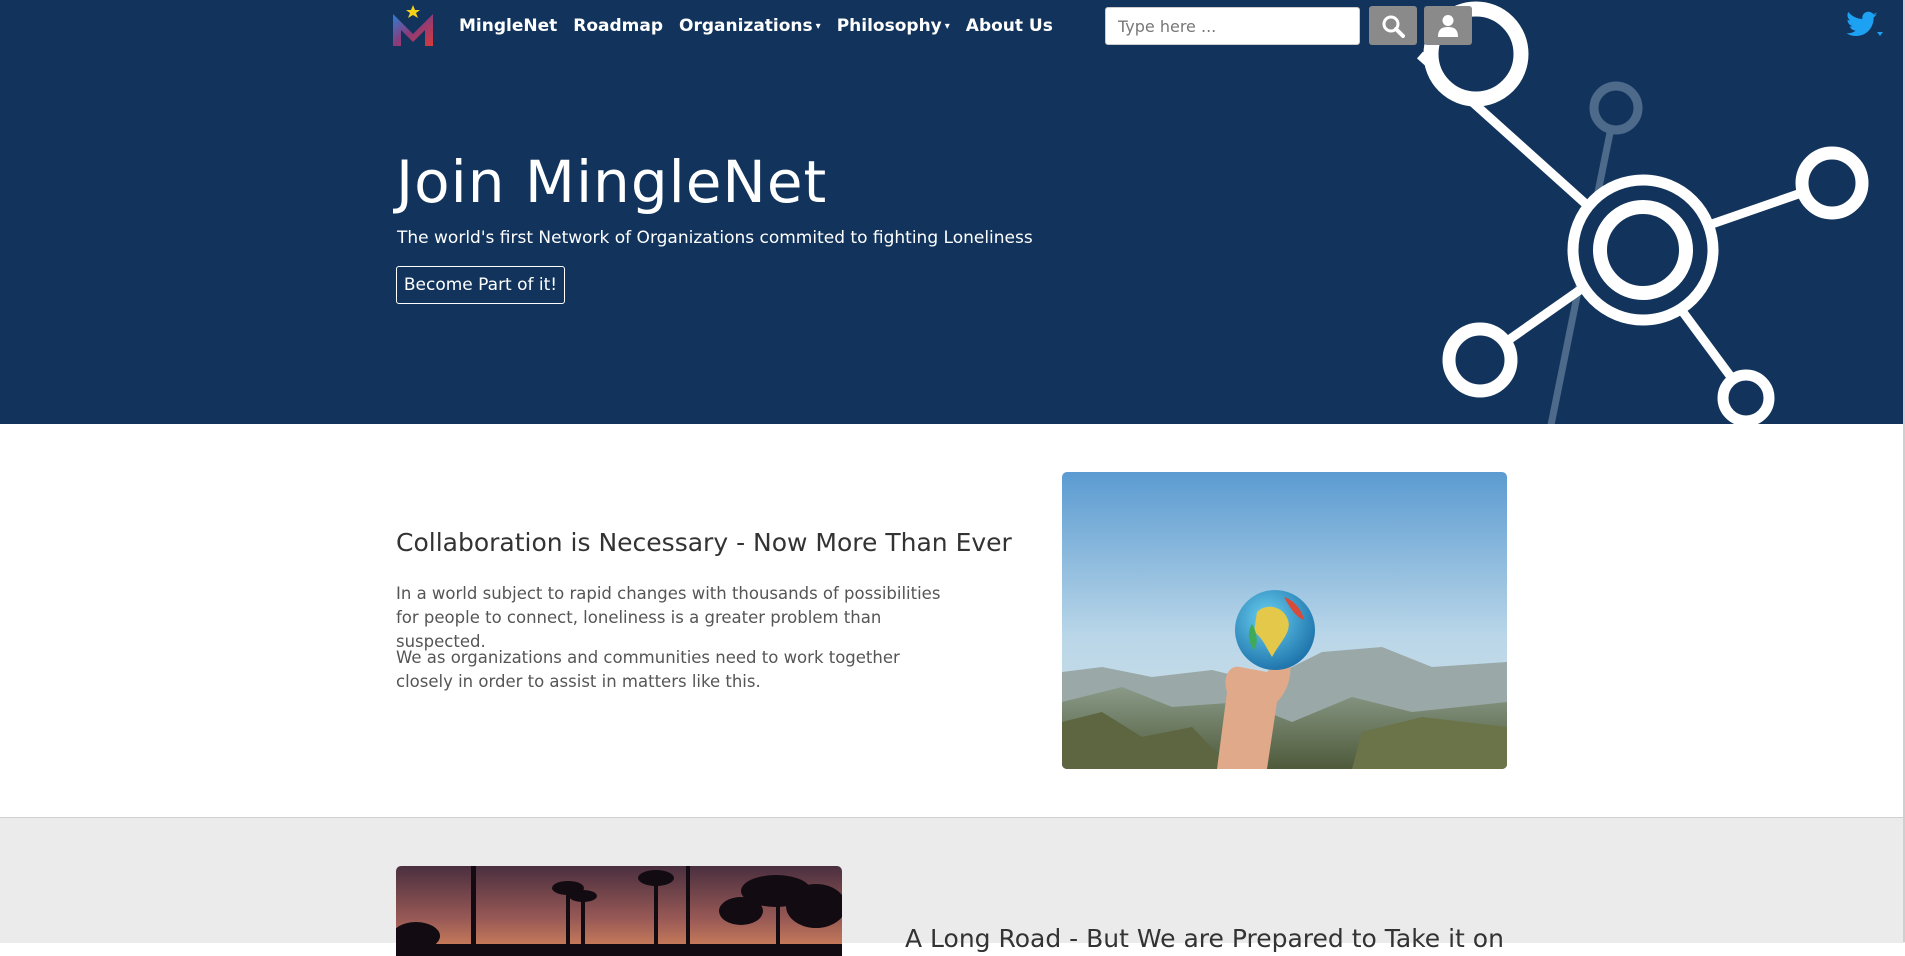 The height and width of the screenshot is (956, 1905). What do you see at coordinates (619, 911) in the screenshot?
I see `palm-trees-sunset-photo` at bounding box center [619, 911].